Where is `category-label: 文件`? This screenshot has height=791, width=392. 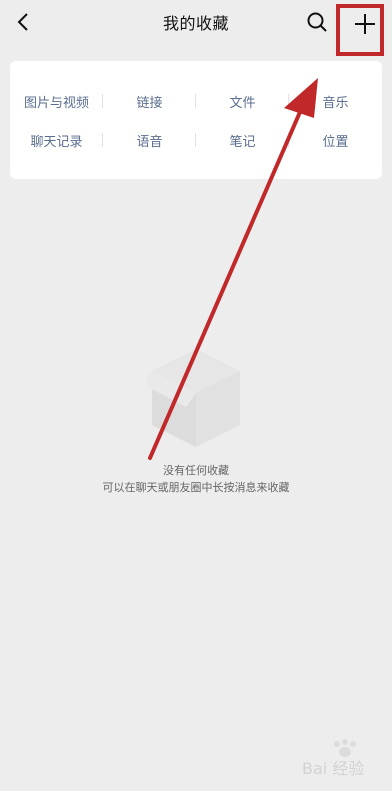
category-label: 文件 is located at coordinates (242, 103).